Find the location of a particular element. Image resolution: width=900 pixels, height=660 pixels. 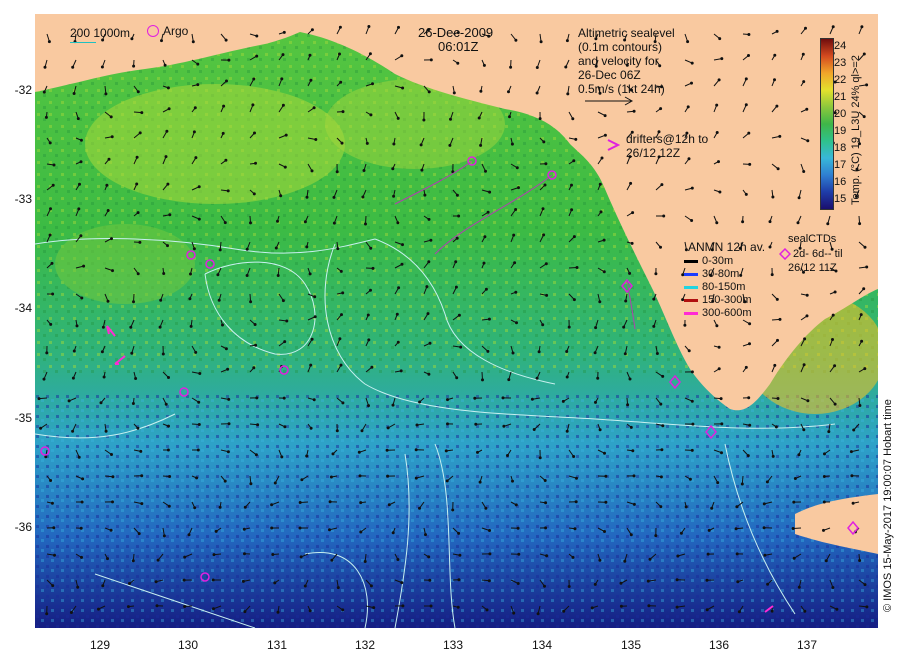

map-date: 26-Dec-2009 is located at coordinates (456, 32).